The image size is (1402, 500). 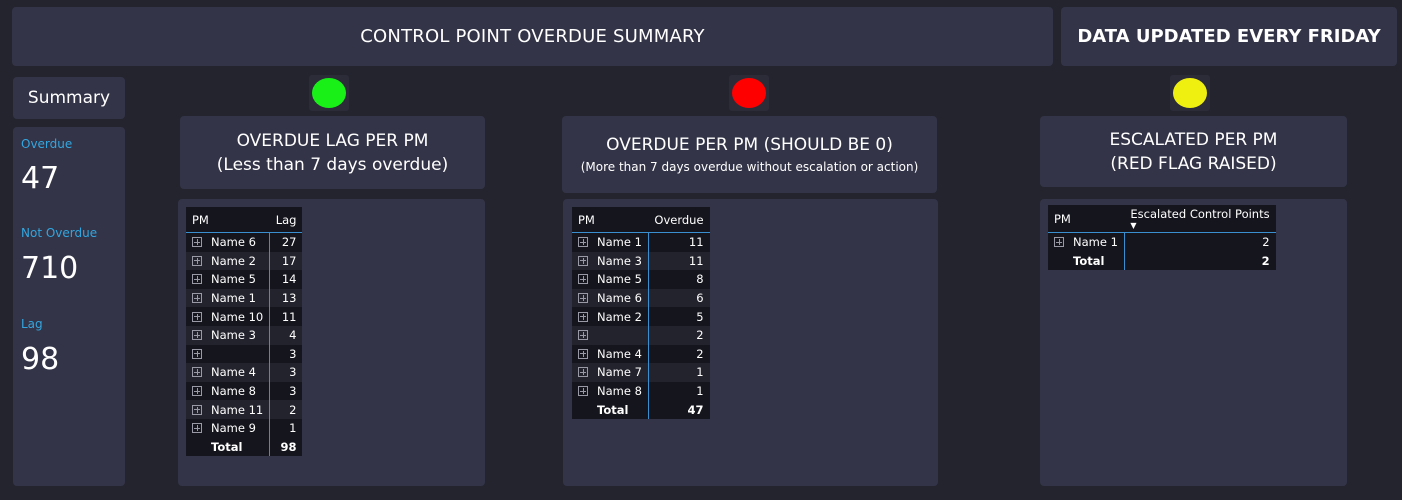 I want to click on update-note: DATA UPDATED EVERY FRIDAY, so click(x=1229, y=36).